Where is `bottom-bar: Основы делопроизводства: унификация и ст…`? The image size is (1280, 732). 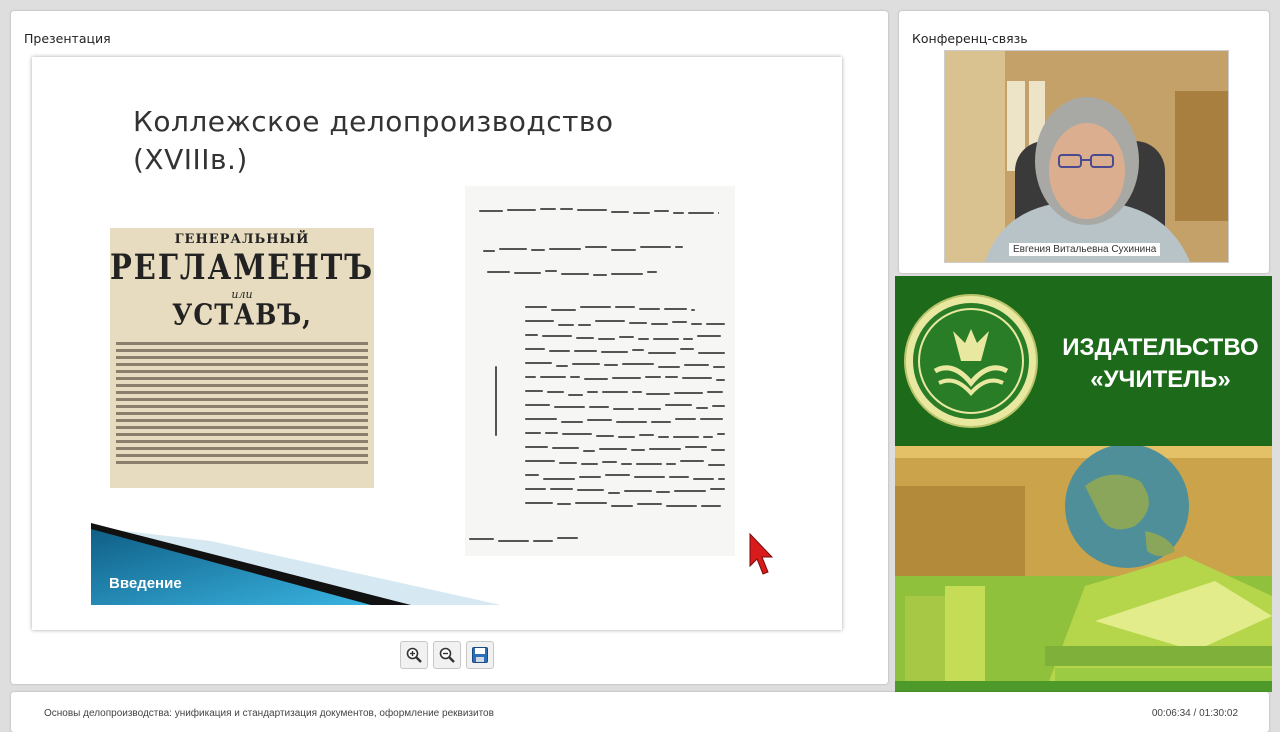 bottom-bar: Основы делопроизводства: унификация и ст… is located at coordinates (640, 712).